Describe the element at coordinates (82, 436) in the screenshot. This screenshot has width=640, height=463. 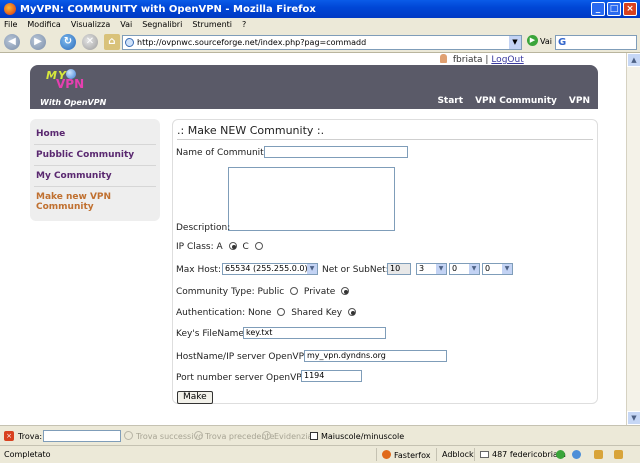
I see `find-input` at that location.